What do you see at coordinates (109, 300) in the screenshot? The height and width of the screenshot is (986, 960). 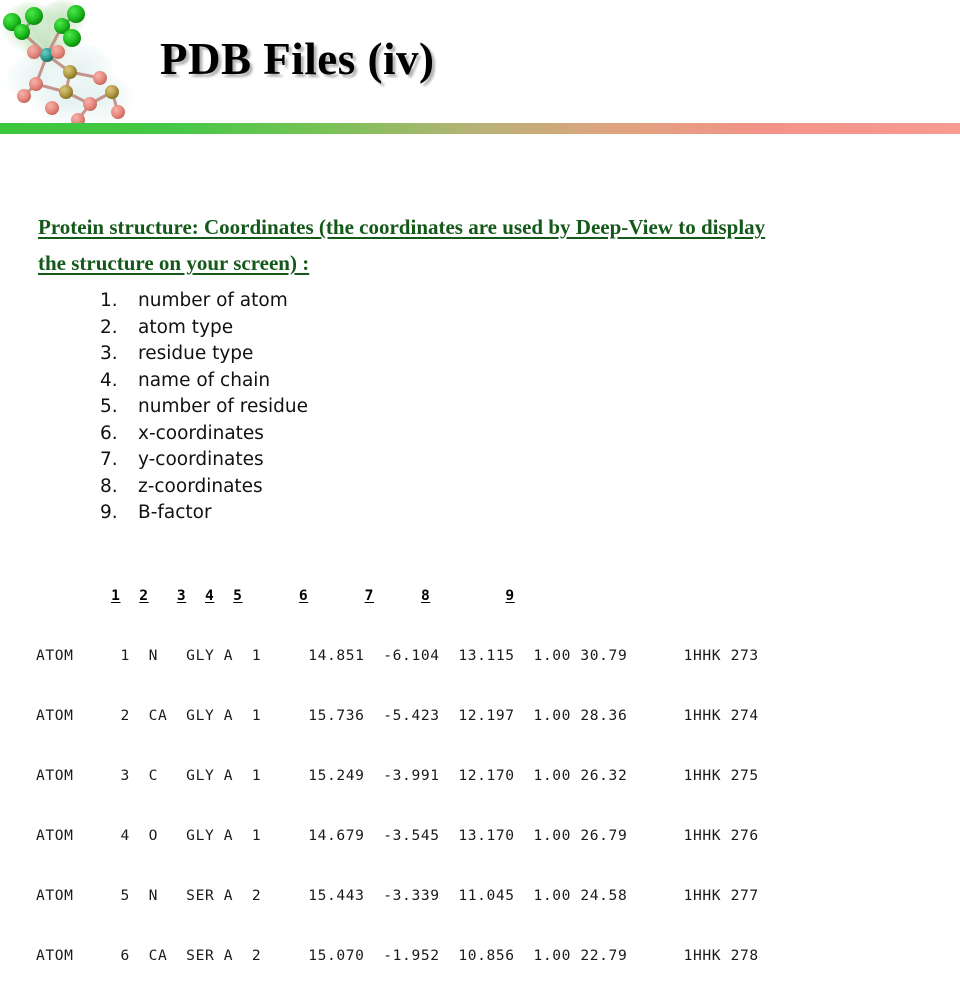 I see `list-item-number: 1.` at bounding box center [109, 300].